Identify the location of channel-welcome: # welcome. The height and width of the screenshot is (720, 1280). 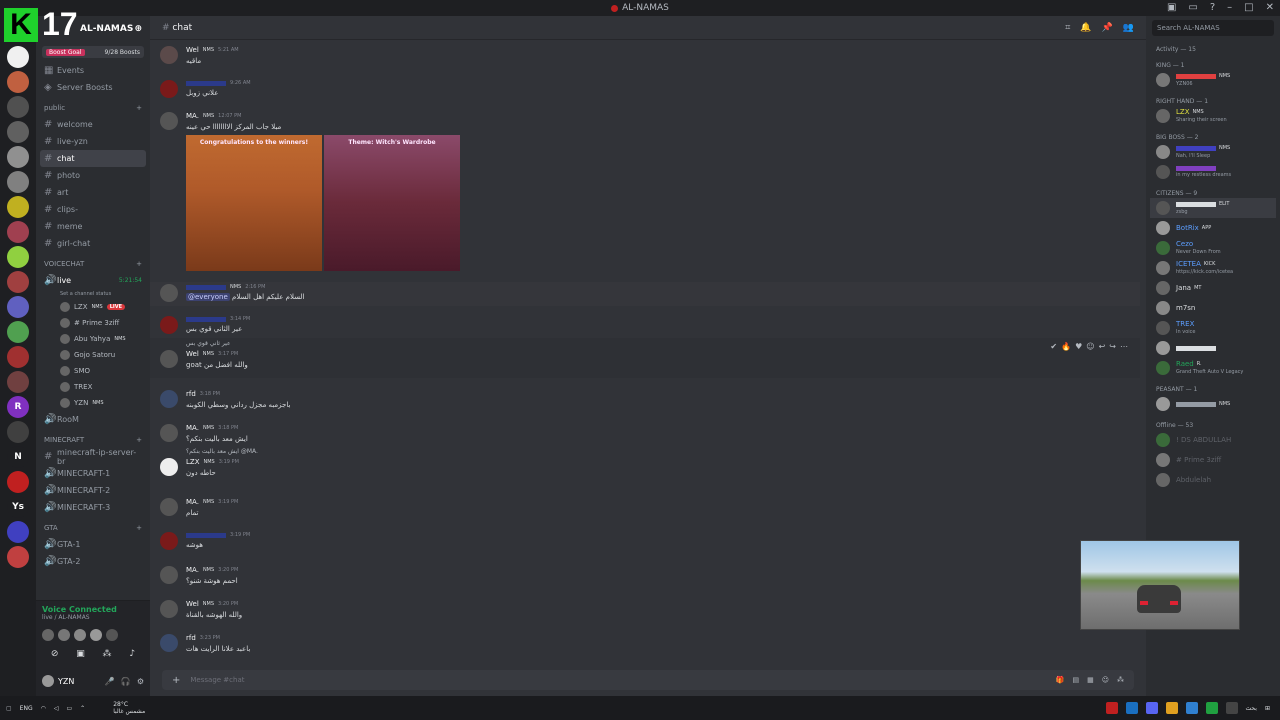
(93, 124).